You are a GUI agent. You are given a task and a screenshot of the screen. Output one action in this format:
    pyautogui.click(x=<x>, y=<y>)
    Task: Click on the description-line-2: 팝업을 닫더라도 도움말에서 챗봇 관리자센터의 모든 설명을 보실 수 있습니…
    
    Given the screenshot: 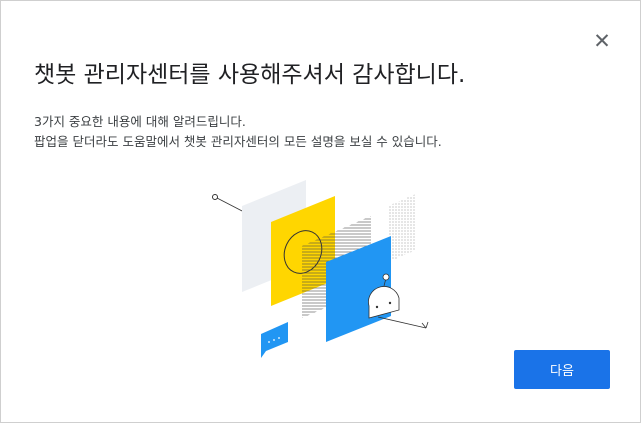 What is the action you would take?
    pyautogui.click(x=238, y=141)
    